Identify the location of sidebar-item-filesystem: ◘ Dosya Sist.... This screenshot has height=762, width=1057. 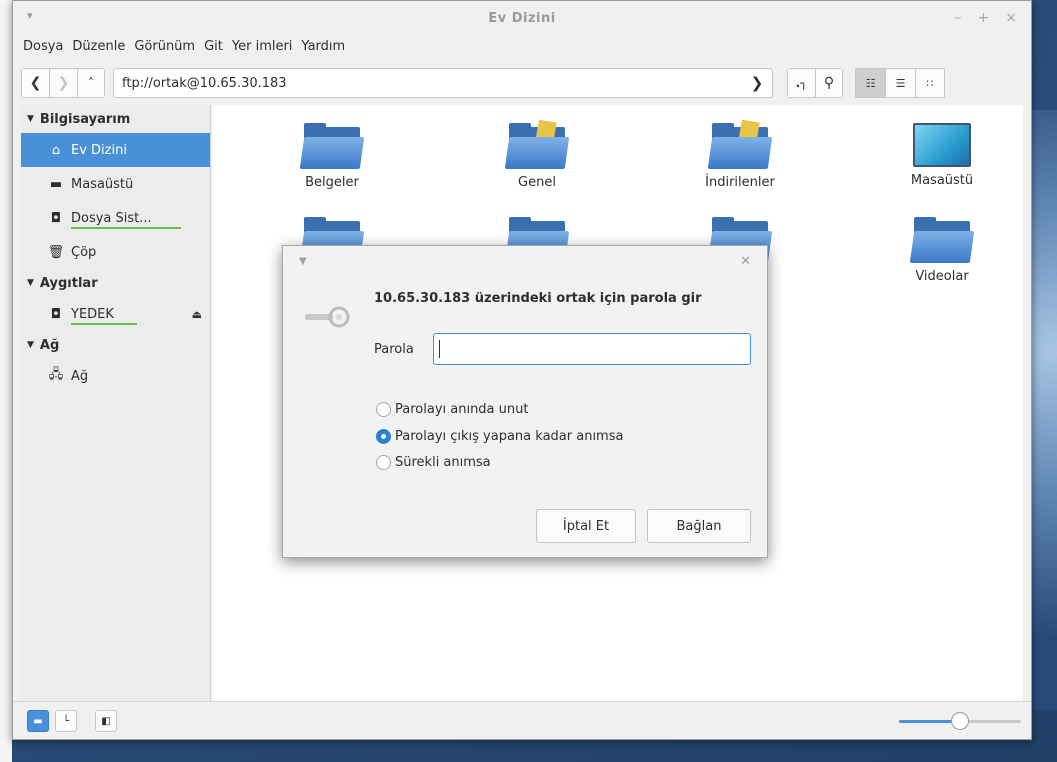
(115, 218).